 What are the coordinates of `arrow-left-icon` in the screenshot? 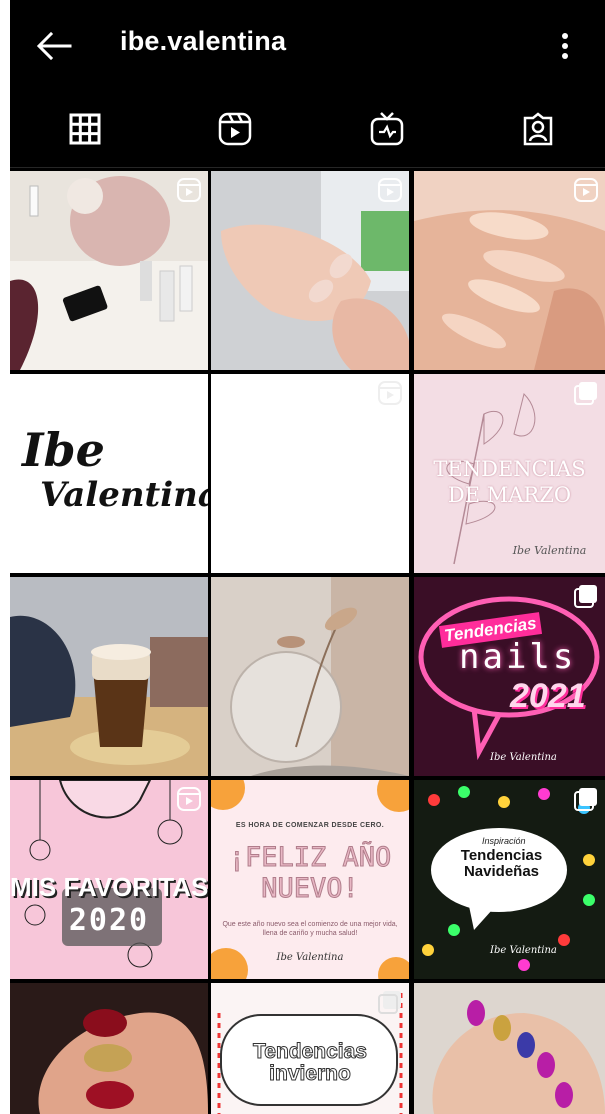 It's located at (54, 46).